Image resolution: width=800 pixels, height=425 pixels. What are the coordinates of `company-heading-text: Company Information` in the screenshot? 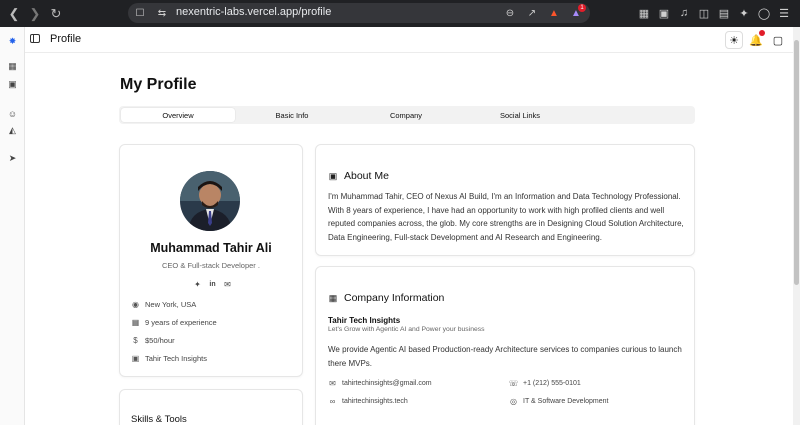 It's located at (394, 298).